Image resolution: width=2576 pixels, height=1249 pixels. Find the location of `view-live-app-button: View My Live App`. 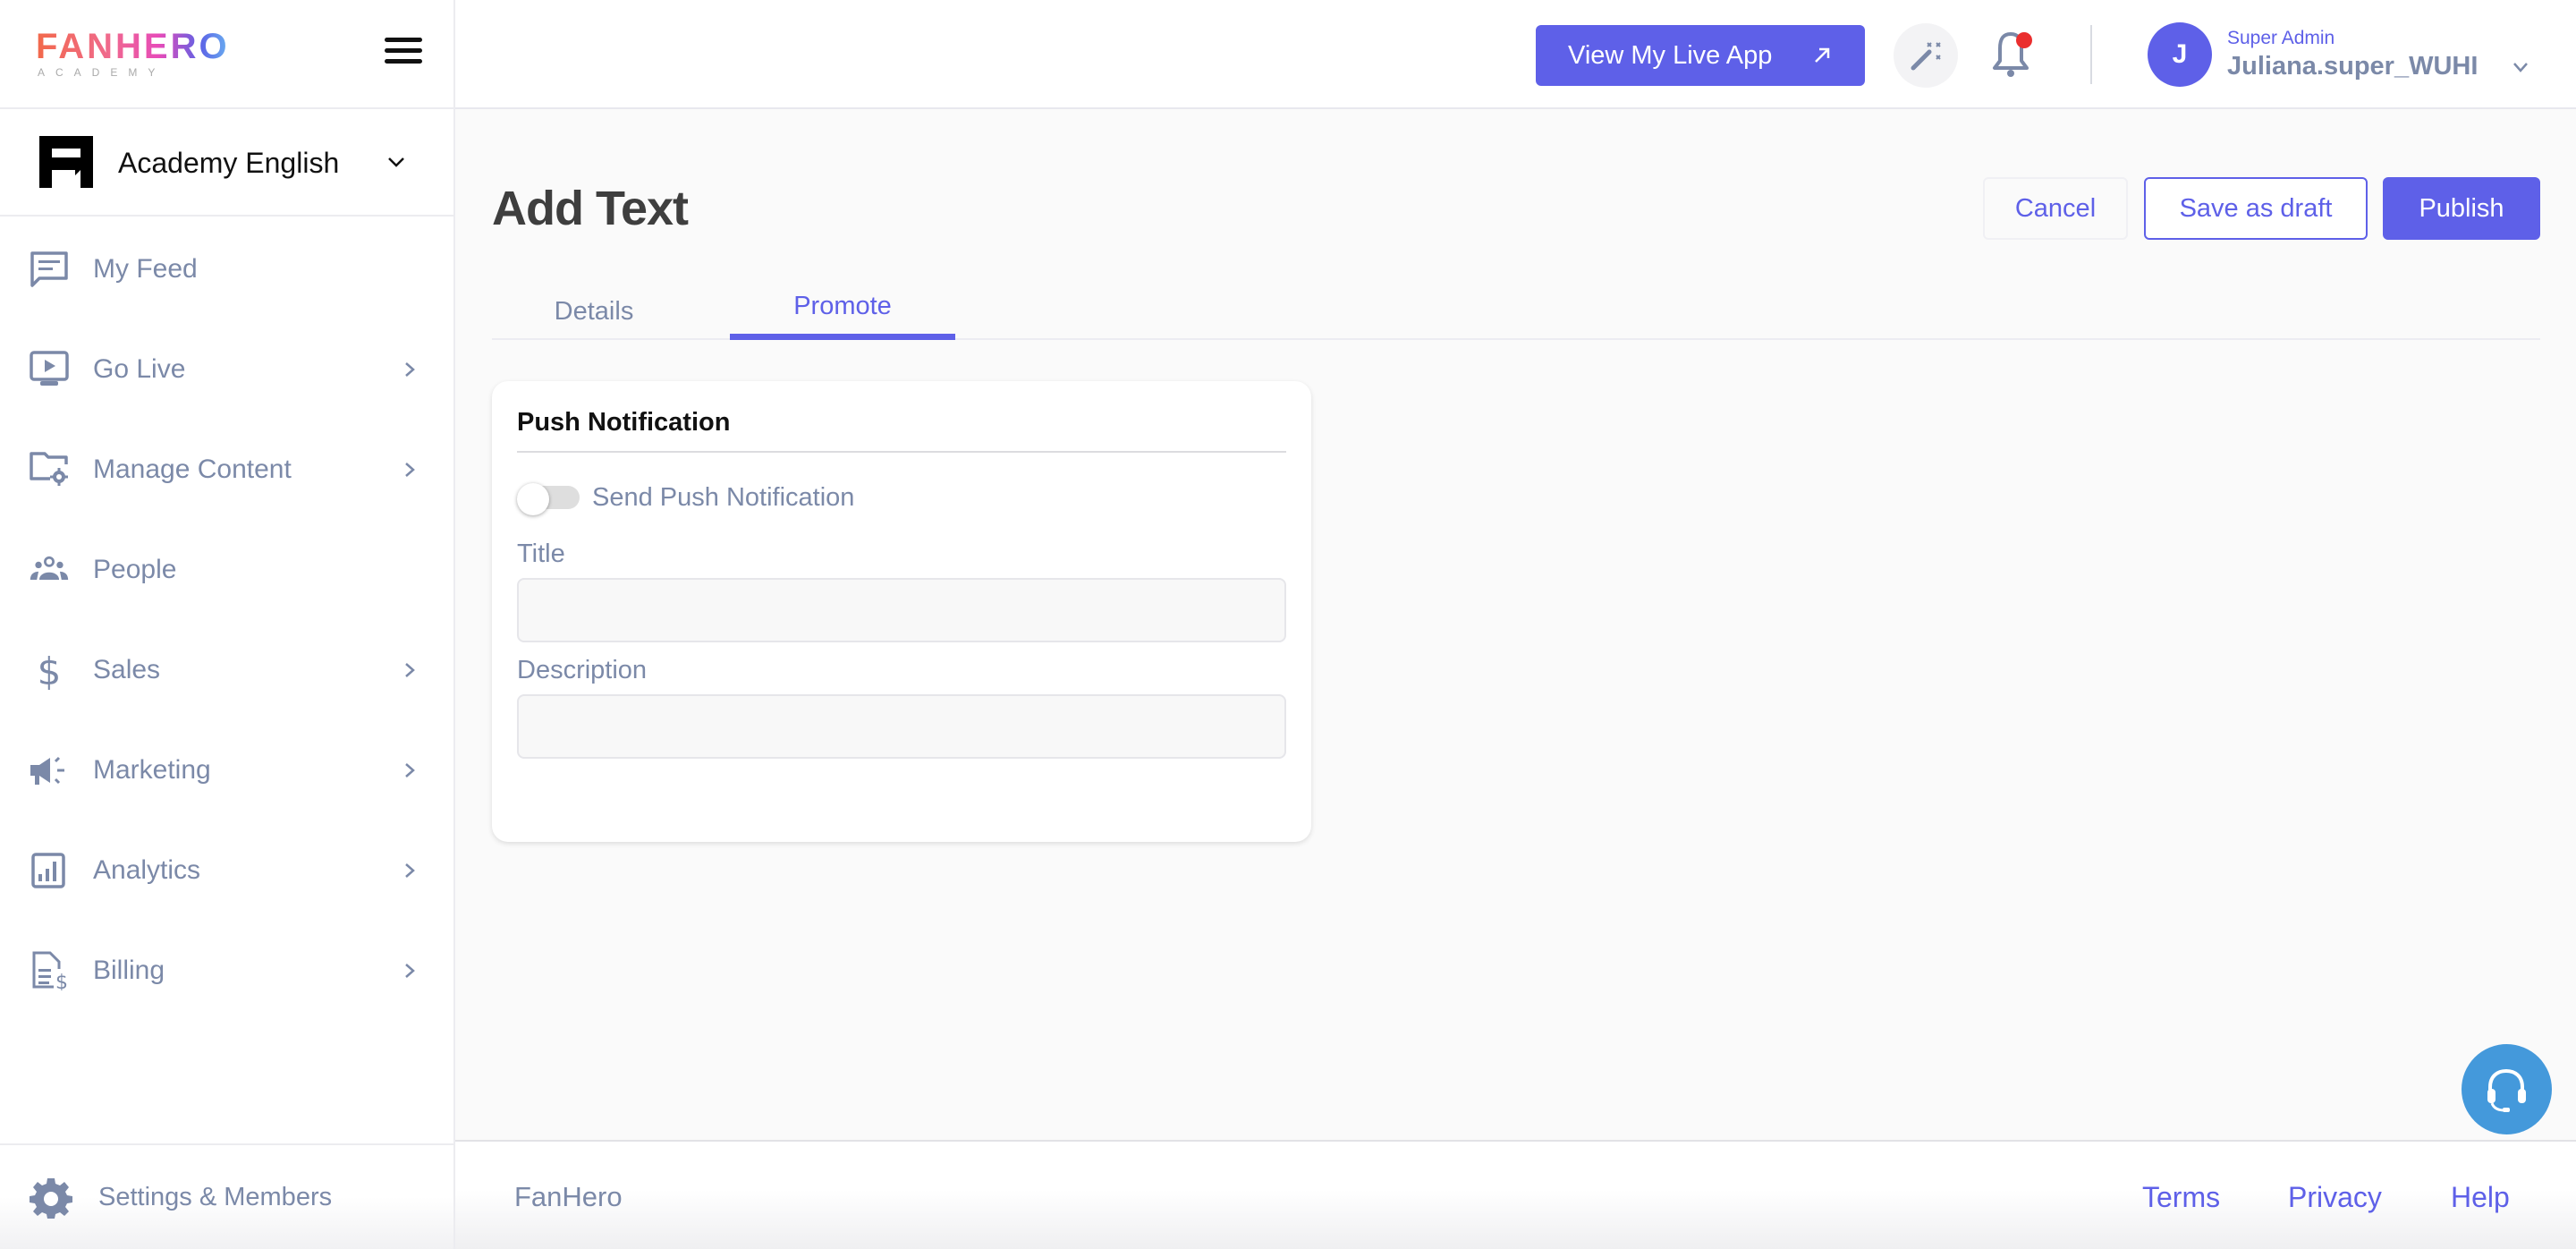

view-live-app-button: View My Live App is located at coordinates (1700, 56).